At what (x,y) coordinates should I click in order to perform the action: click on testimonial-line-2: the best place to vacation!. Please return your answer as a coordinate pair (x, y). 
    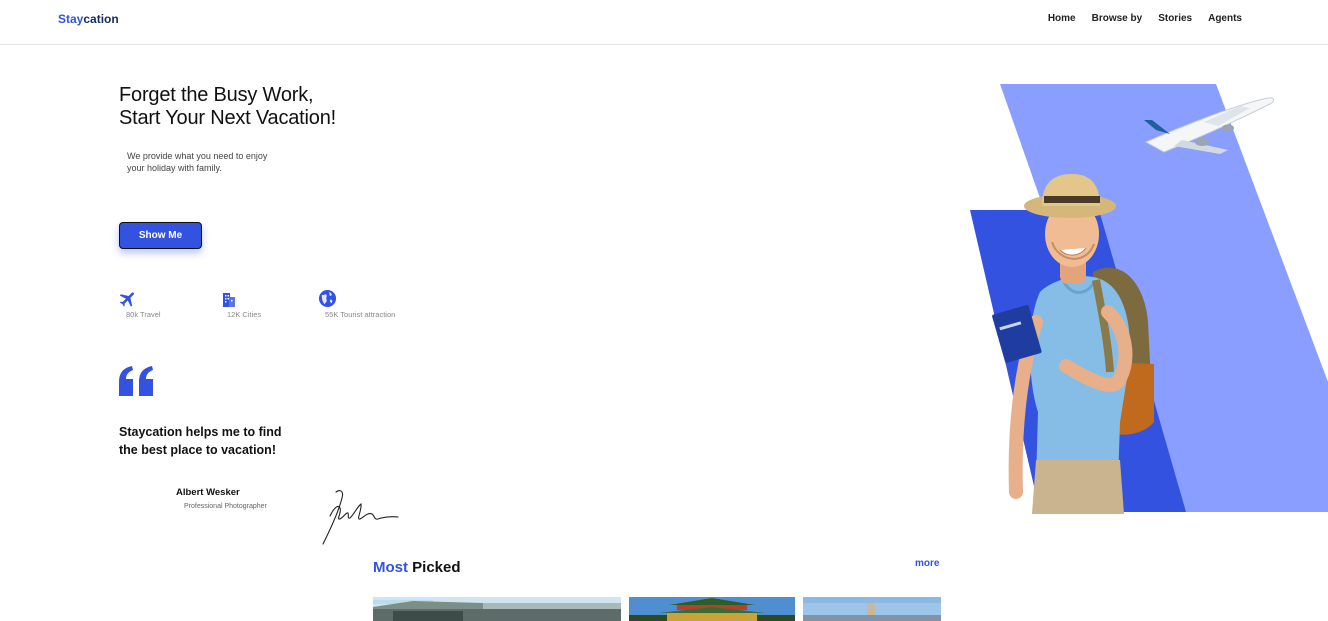
    Looking at the image, I should click on (197, 450).